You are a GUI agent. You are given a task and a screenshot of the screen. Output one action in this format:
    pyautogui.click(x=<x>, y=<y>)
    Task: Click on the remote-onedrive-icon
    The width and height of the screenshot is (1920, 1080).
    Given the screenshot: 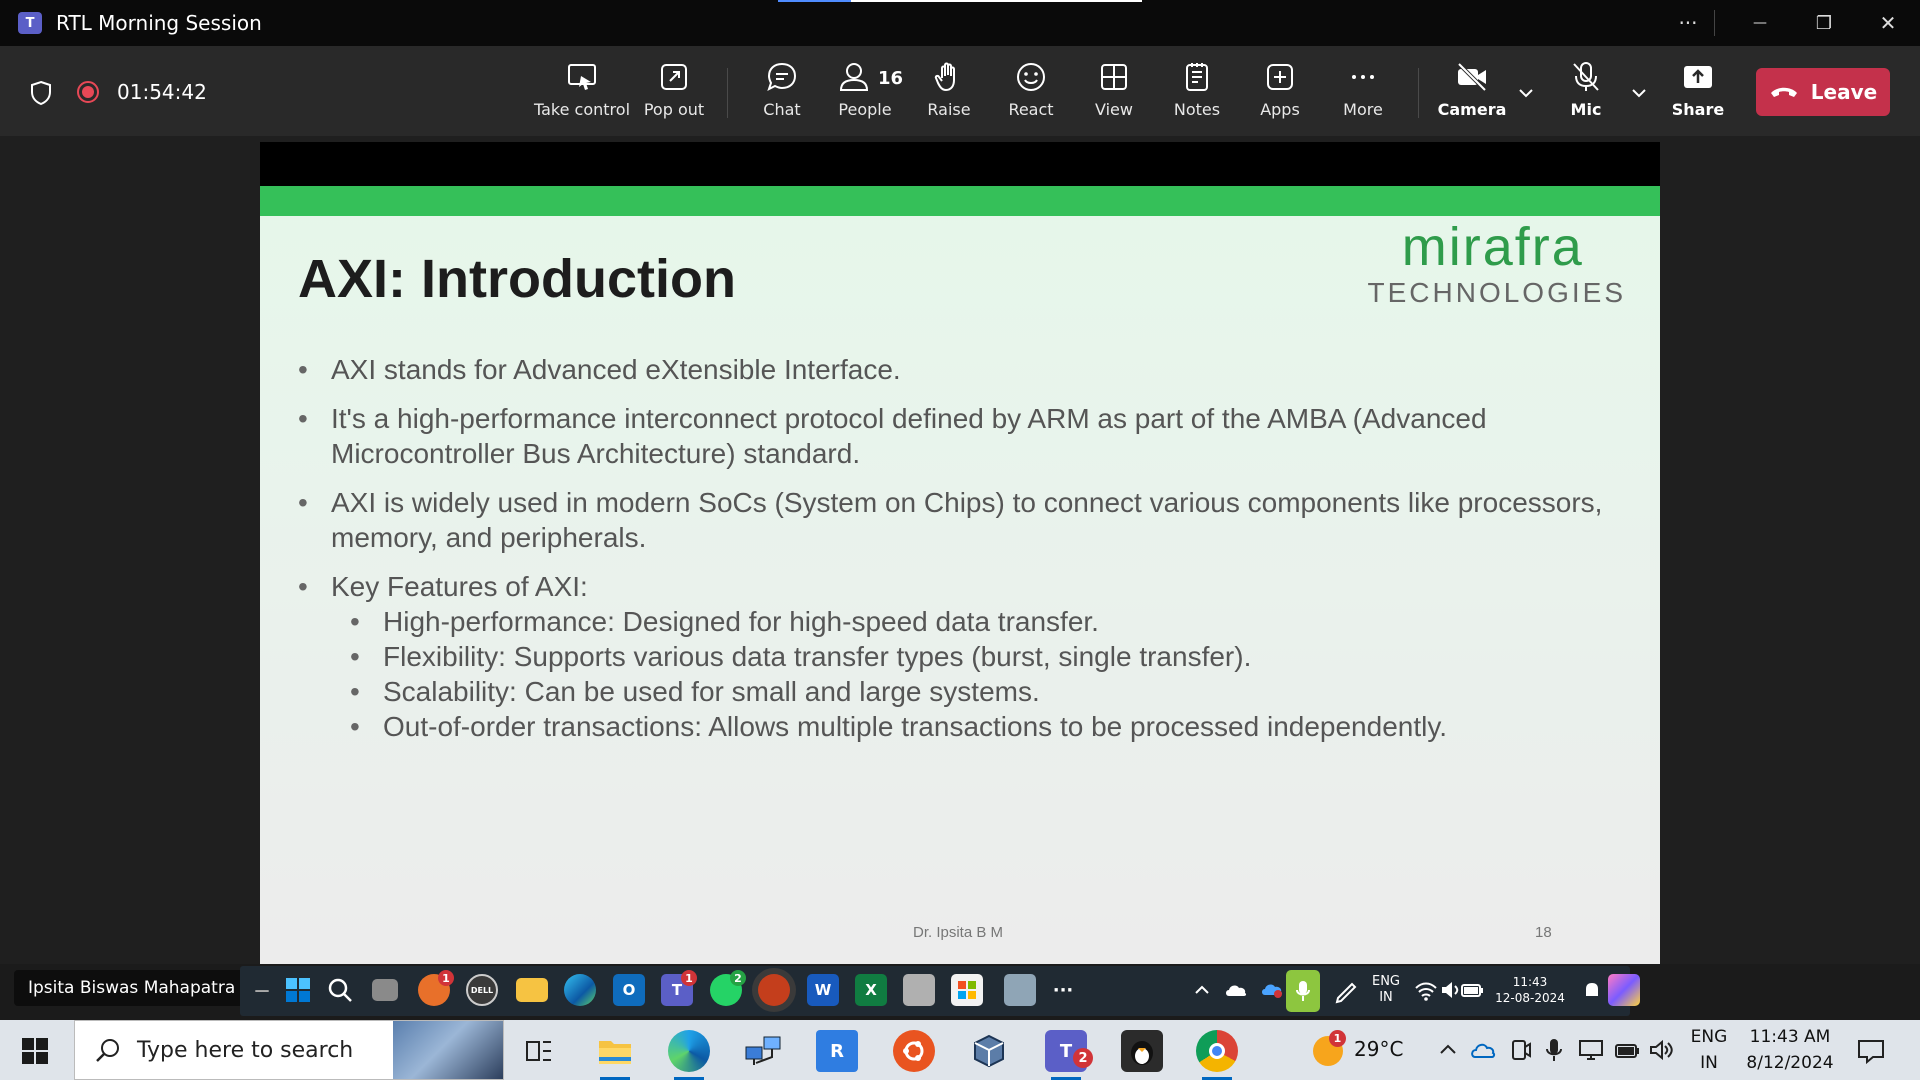 What is the action you would take?
    pyautogui.click(x=1236, y=990)
    